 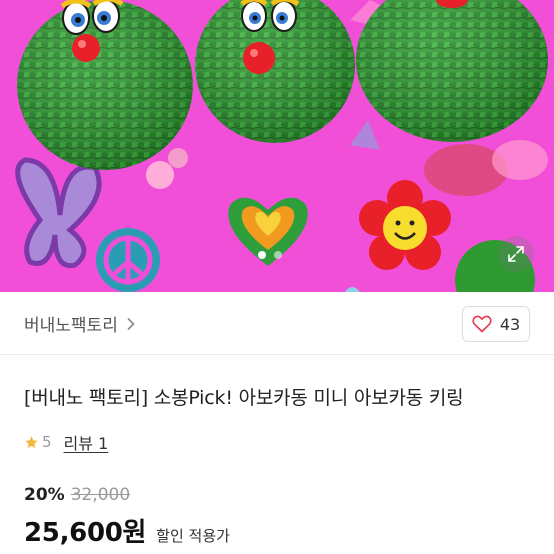 What do you see at coordinates (510, 324) in the screenshot?
I see `like-count: 43` at bounding box center [510, 324].